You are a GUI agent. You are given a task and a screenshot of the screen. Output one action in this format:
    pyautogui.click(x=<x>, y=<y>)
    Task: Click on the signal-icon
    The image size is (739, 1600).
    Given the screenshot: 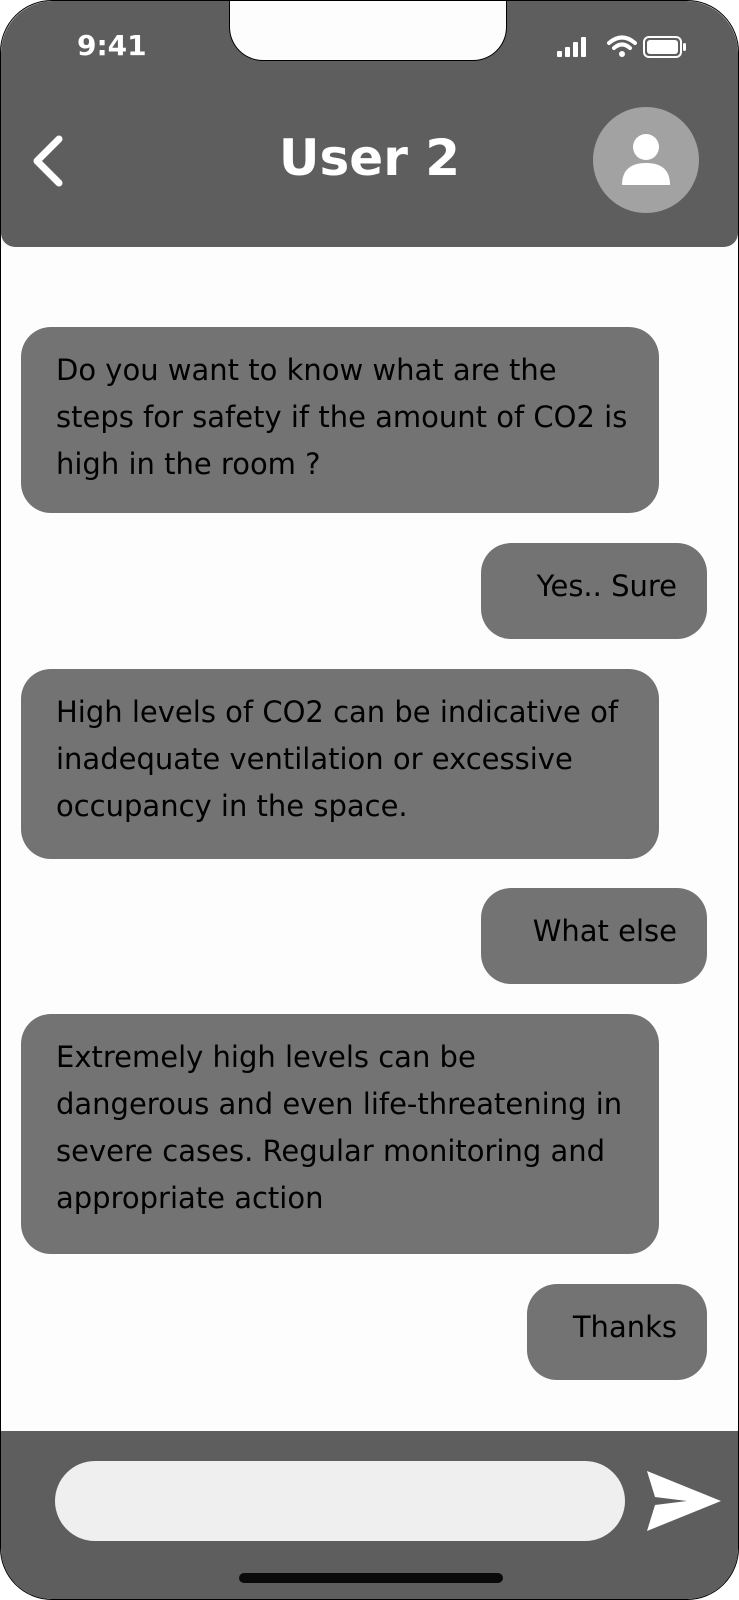 What is the action you would take?
    pyautogui.click(x=571, y=47)
    